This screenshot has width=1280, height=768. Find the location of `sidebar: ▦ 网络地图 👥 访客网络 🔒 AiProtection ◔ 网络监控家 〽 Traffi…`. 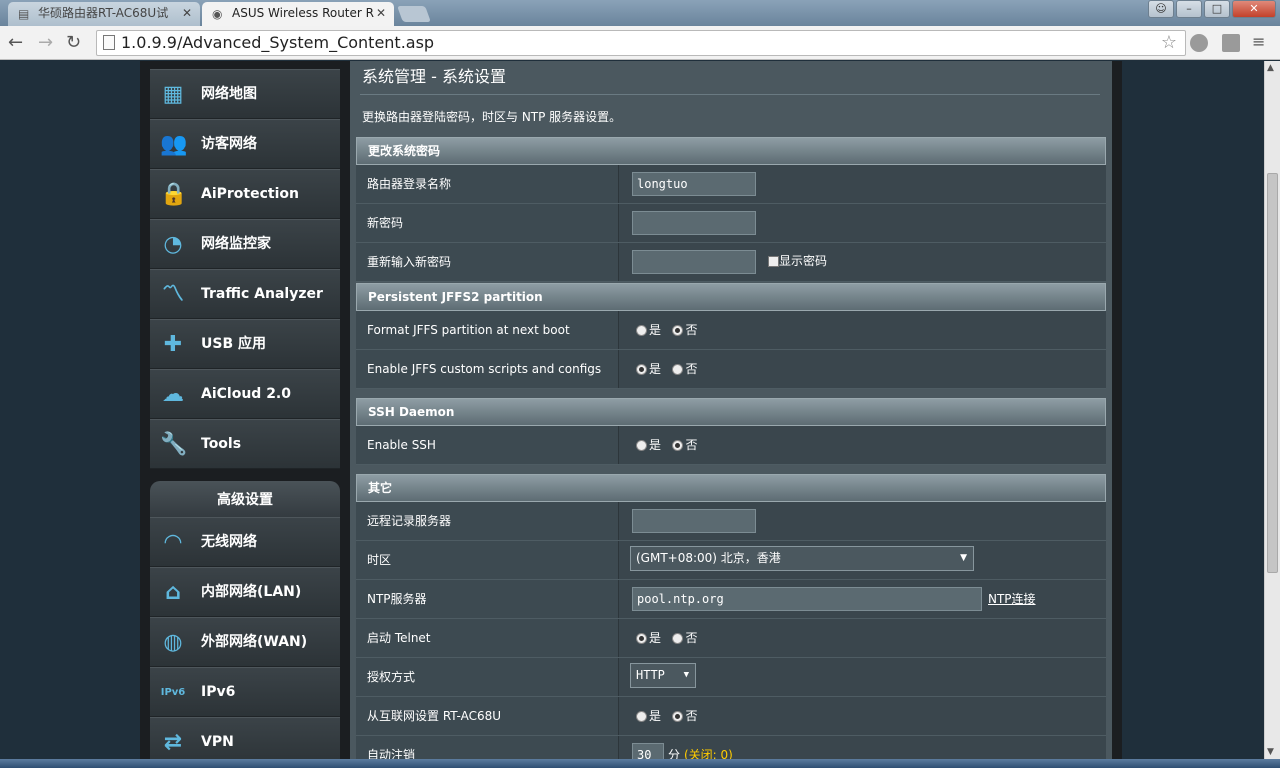

sidebar: ▦ 网络地图 👥 访客网络 🔒 AiProtection ◔ 网络监控家 〽 Traffi… is located at coordinates (245, 410).